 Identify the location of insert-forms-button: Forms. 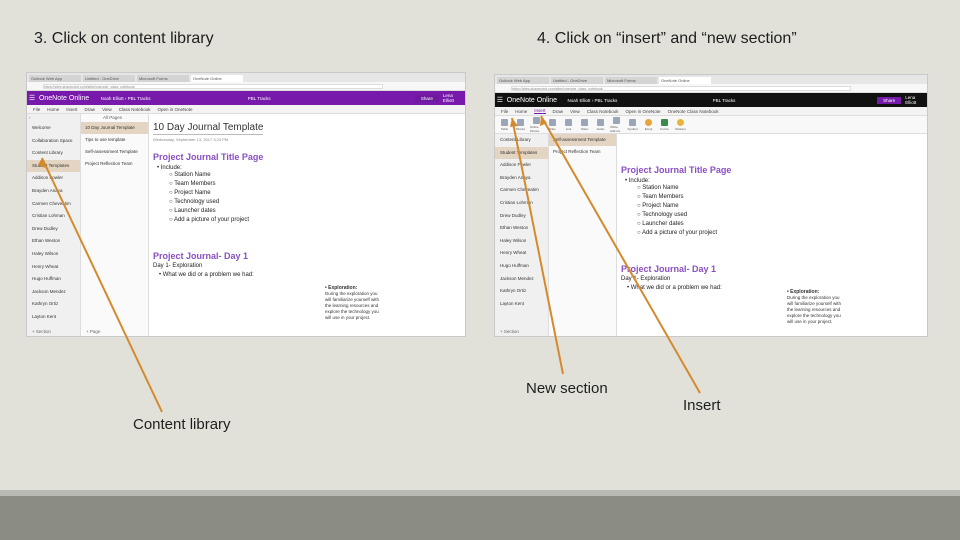
(664, 124).